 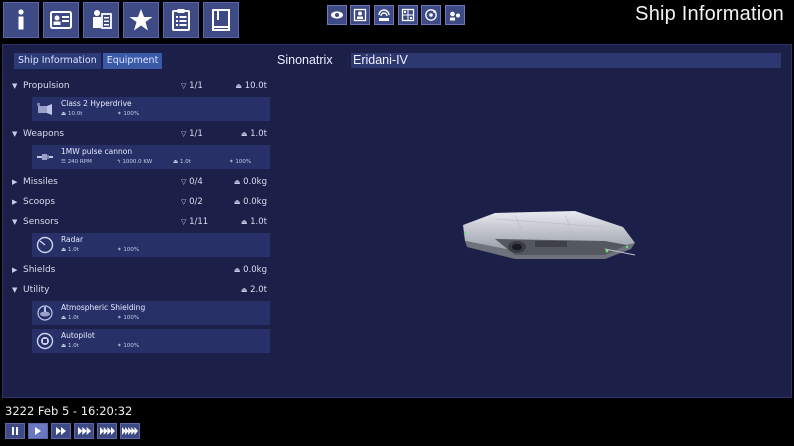 I want to click on clipboard-icon, so click(x=181, y=20).